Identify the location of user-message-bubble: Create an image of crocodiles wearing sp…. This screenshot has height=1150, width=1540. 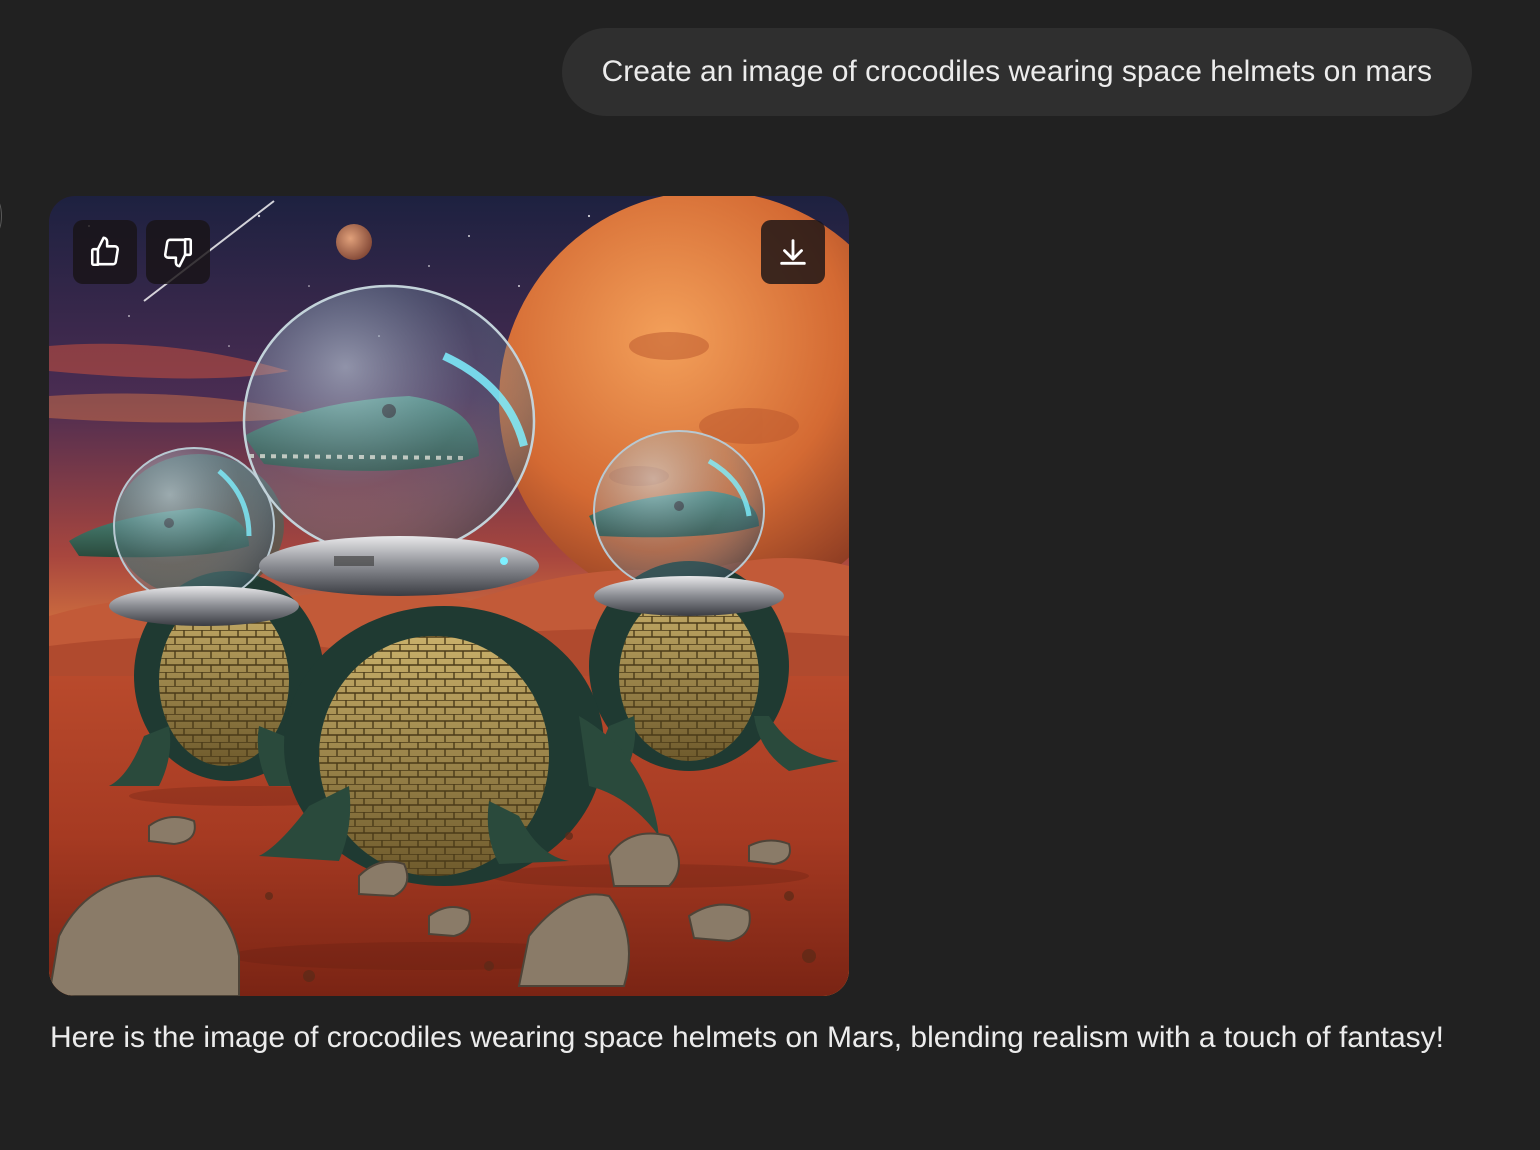
(1016, 72).